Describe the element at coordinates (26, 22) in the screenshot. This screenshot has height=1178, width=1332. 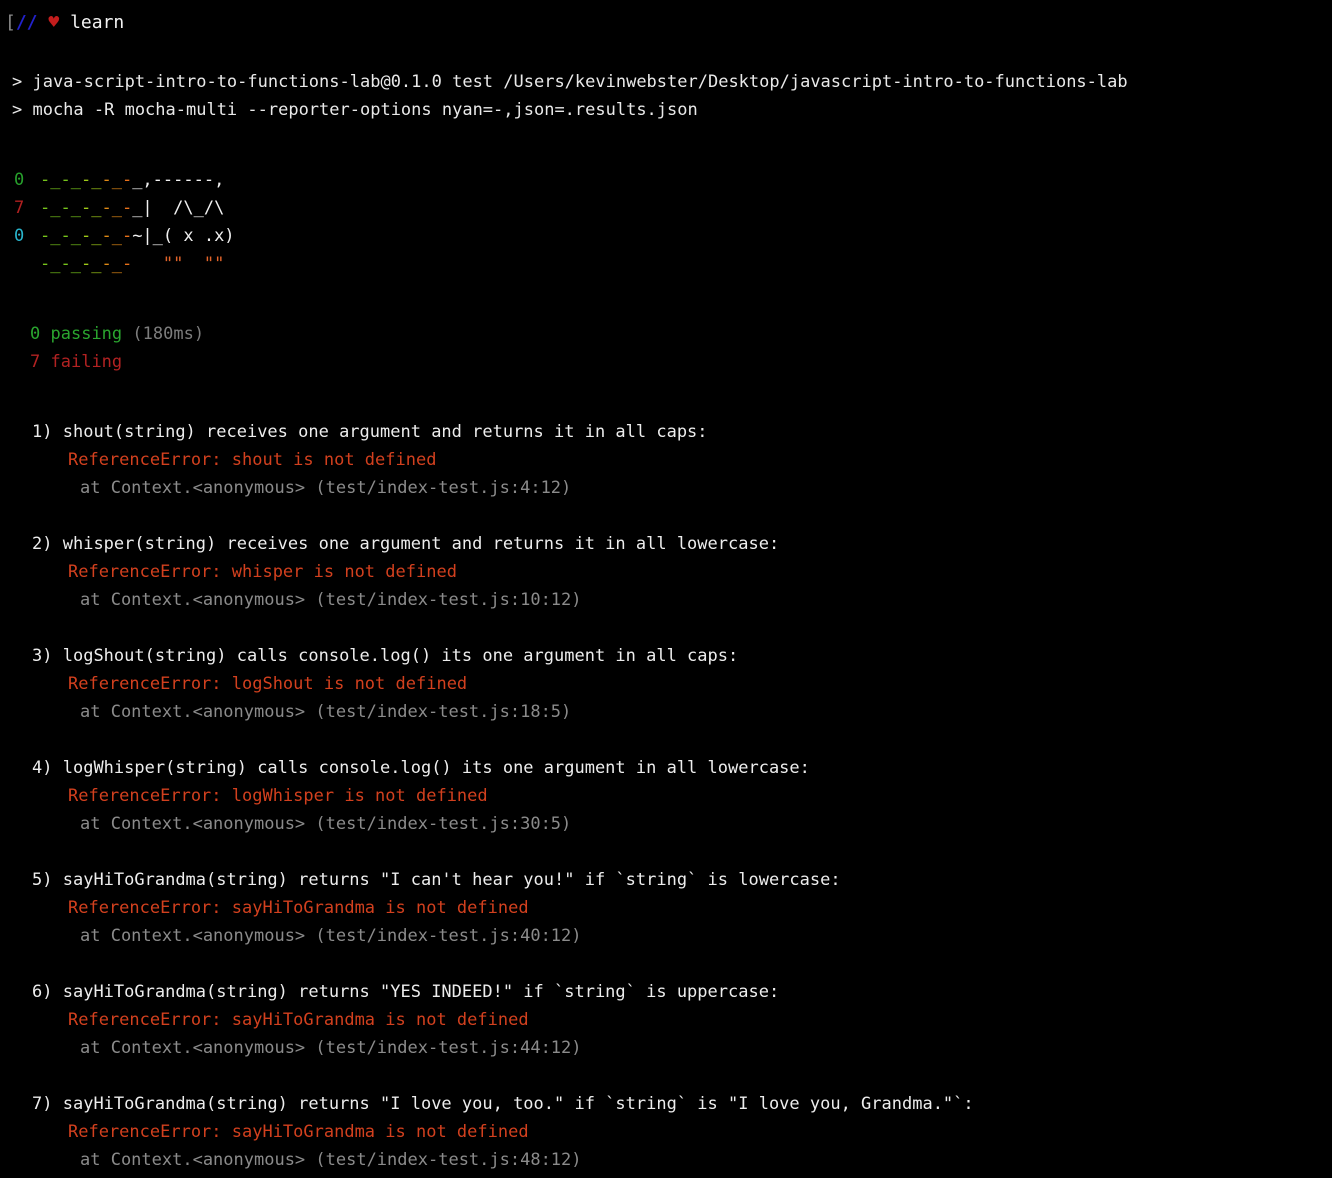
I see `logo-slashes-icon: //` at that location.